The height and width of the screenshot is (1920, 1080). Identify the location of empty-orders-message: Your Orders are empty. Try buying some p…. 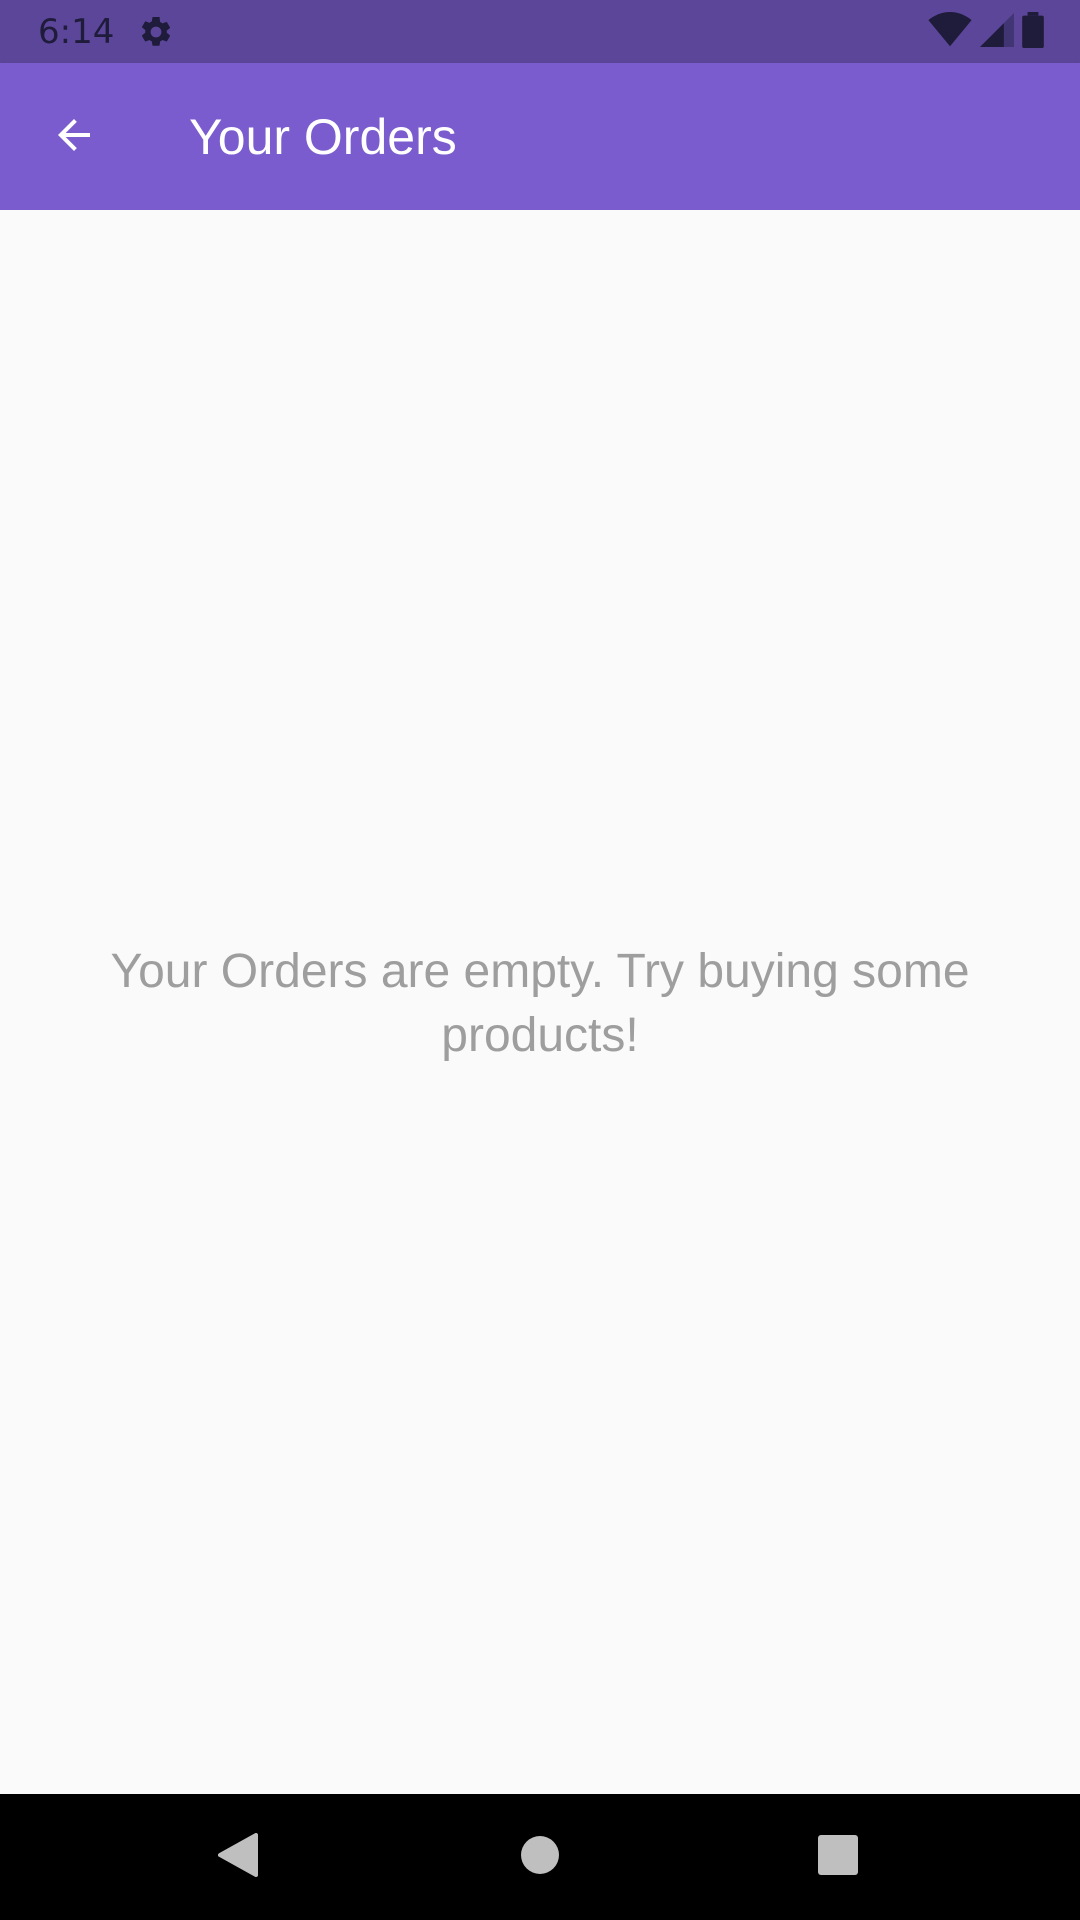
(540, 1003).